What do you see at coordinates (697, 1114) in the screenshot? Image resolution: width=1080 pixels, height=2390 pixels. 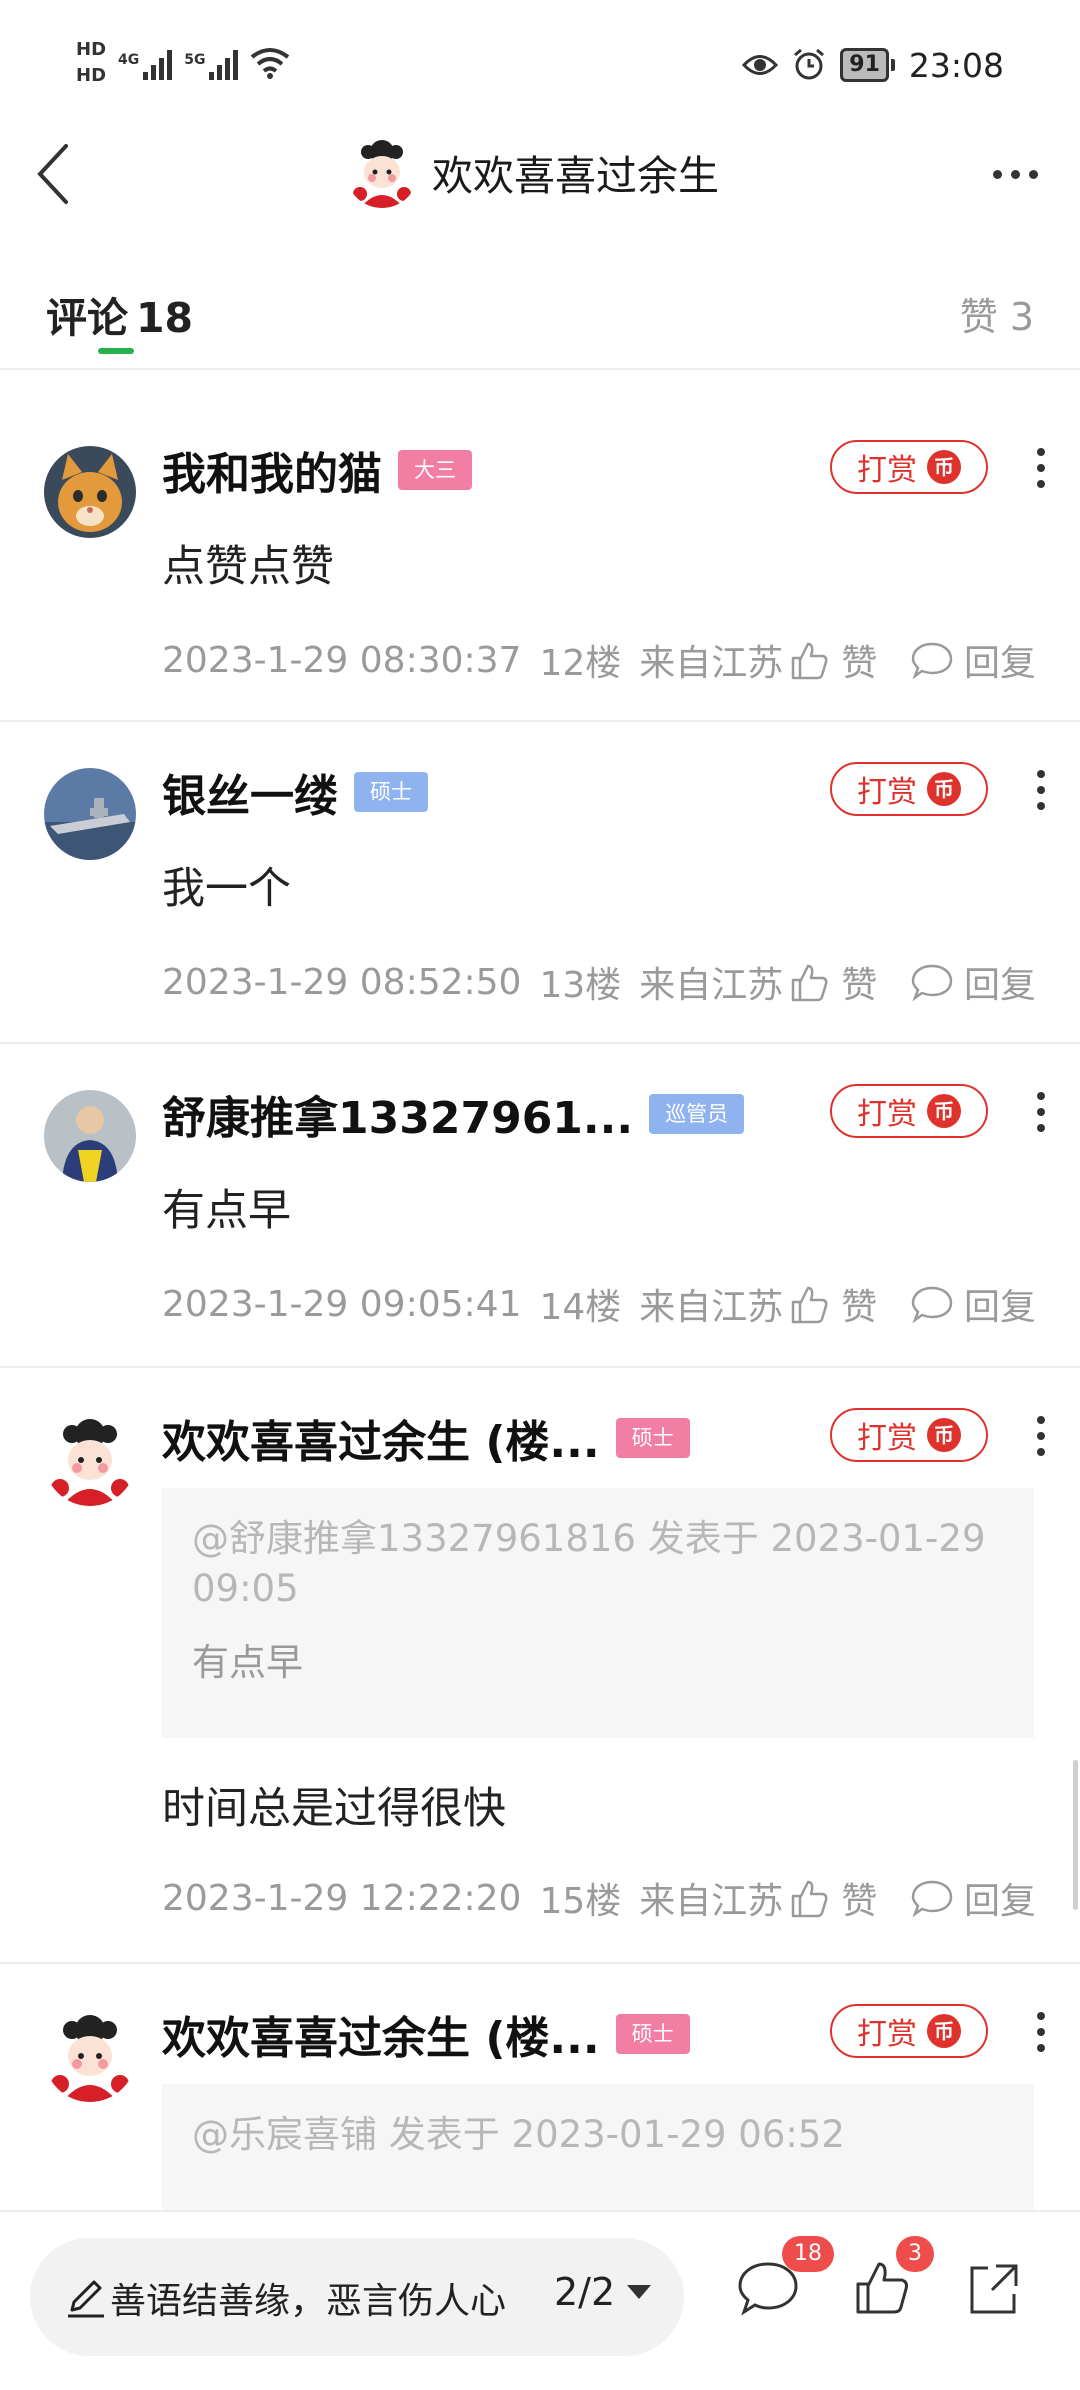 I see `user-badge: 巡管员` at bounding box center [697, 1114].